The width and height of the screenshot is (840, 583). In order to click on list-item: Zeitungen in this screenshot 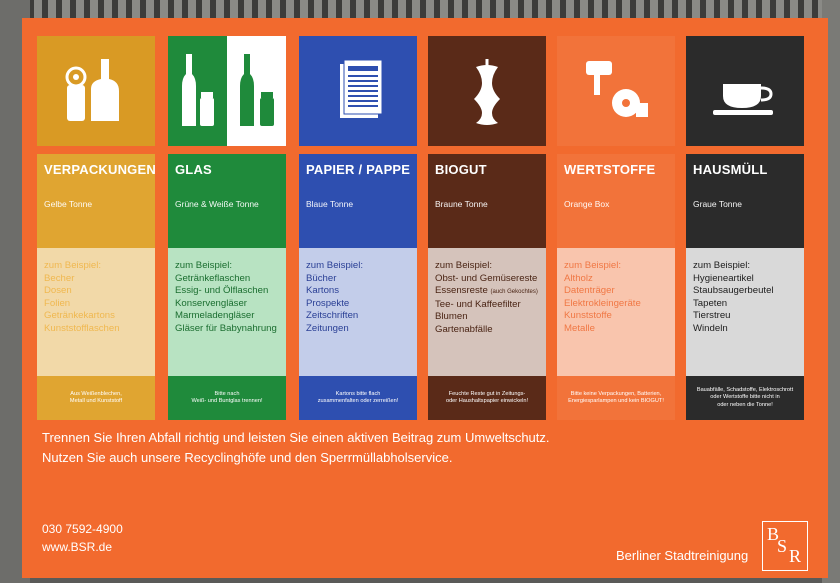, I will do `click(327, 328)`.